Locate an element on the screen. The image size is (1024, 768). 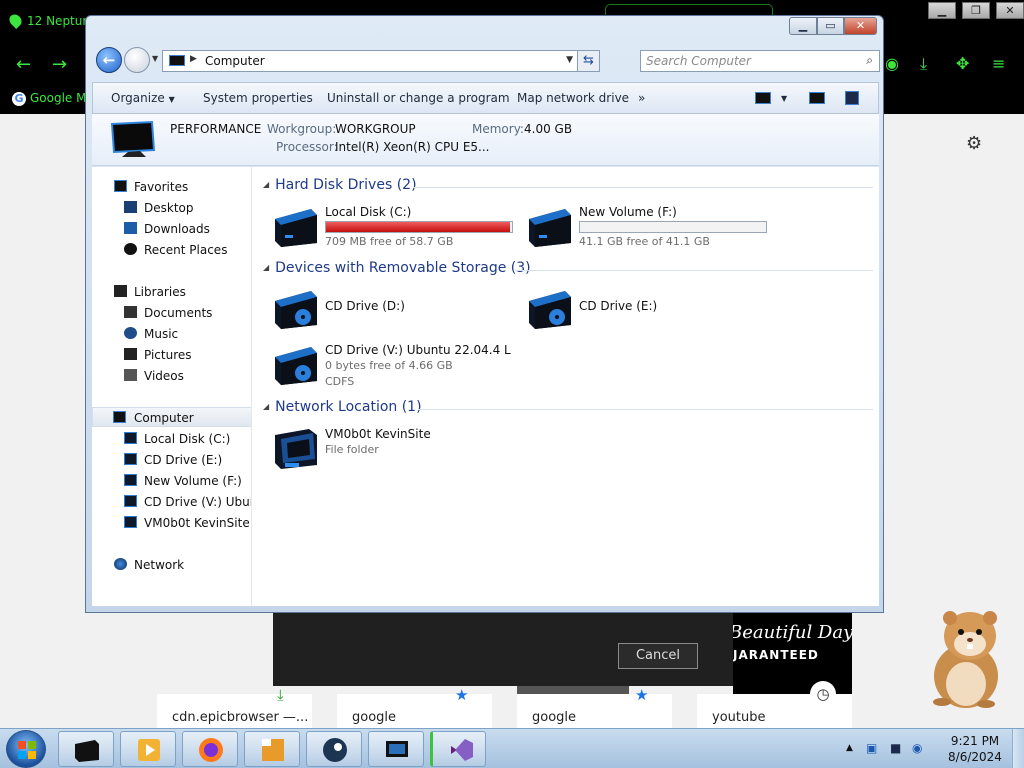
cancel-button: Cancel is located at coordinates (658, 656).